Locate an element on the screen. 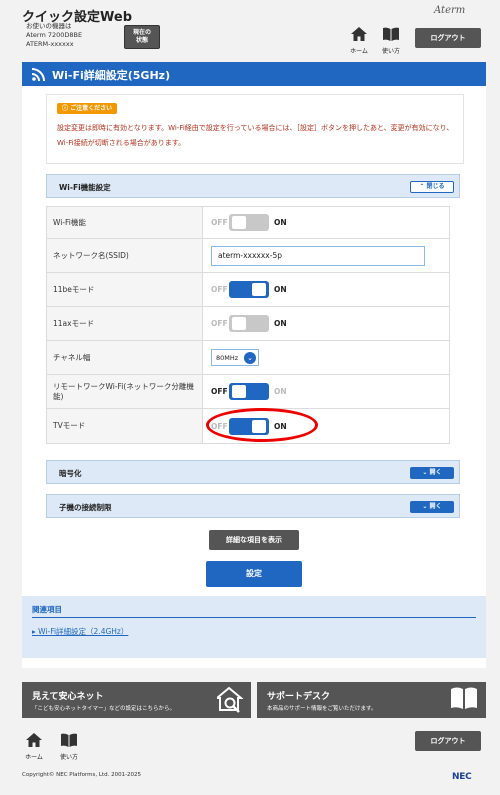  related-link-label: Wi-Fi詳細設定（2.4GHz） is located at coordinates (83, 631).